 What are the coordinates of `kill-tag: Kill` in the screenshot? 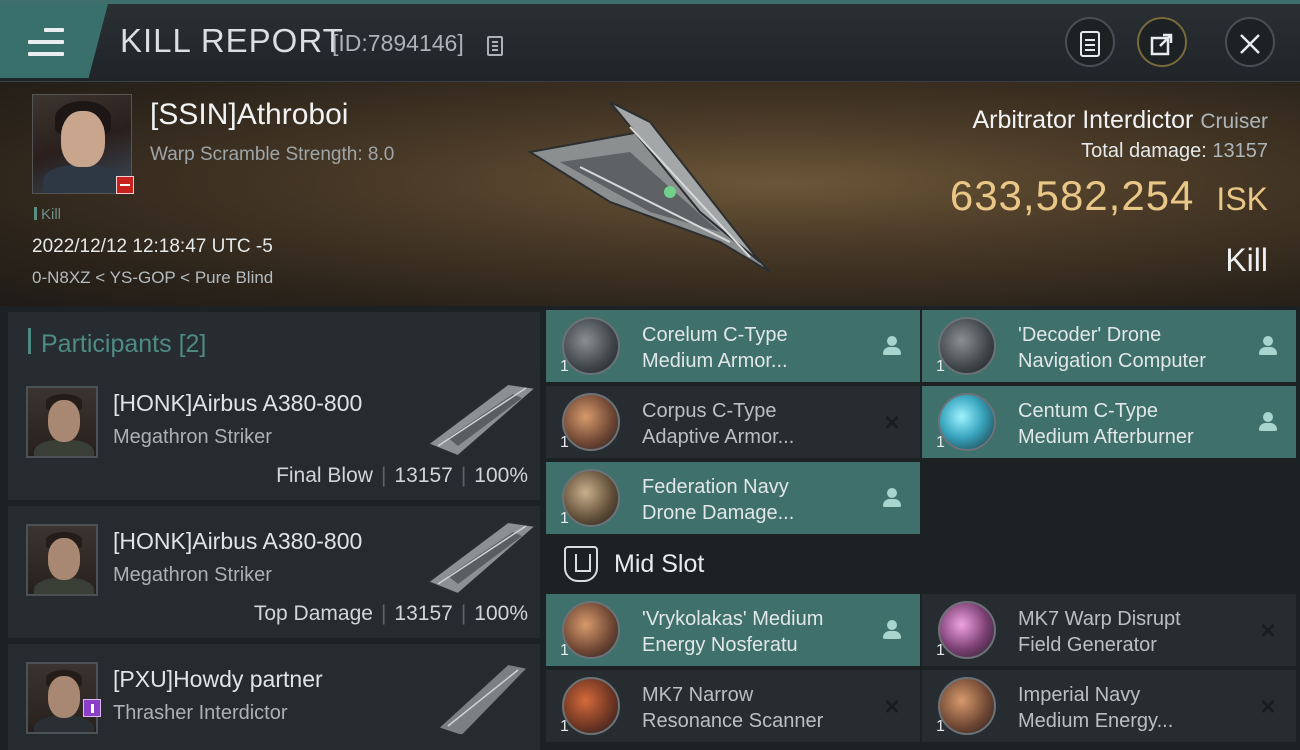 It's located at (47, 214).